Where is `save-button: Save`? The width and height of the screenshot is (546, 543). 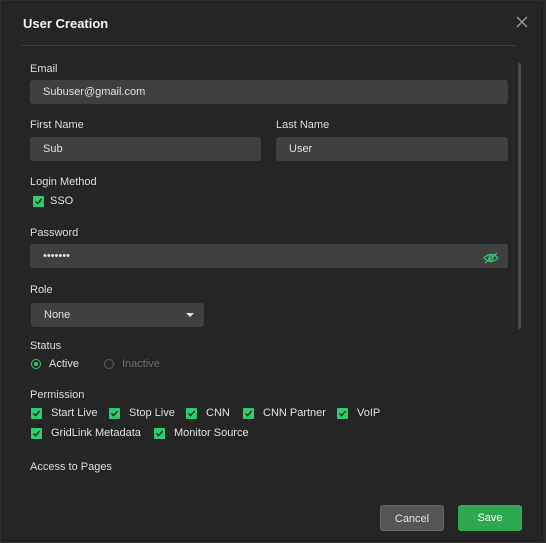 save-button: Save is located at coordinates (490, 518).